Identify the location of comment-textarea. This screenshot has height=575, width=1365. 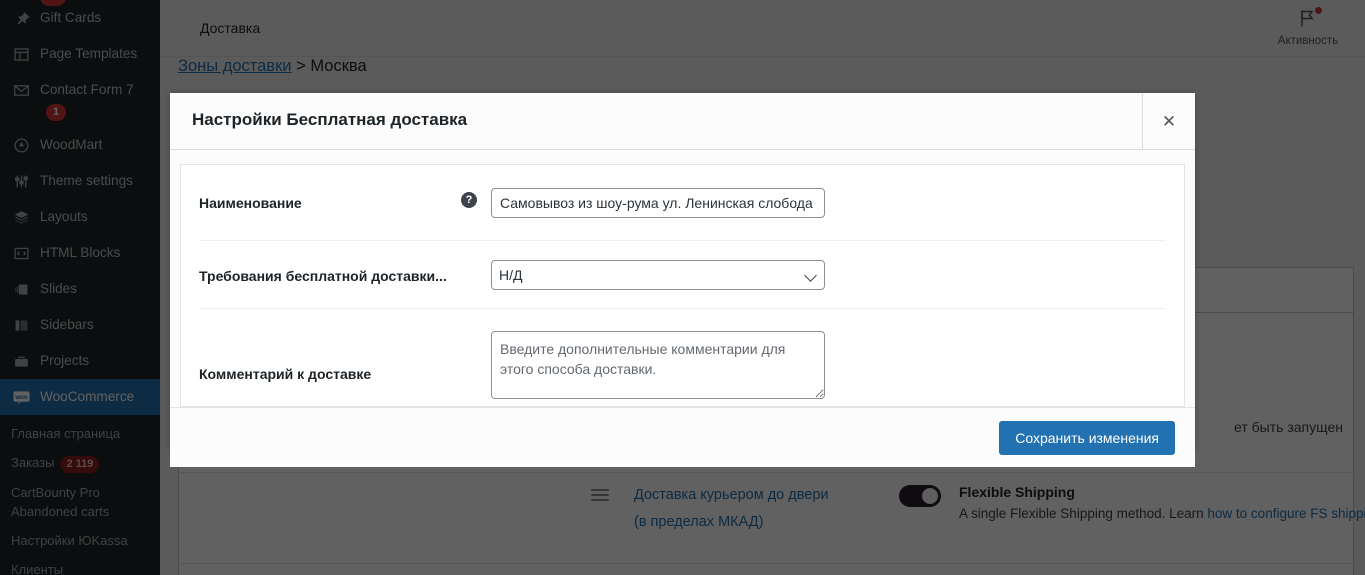
(658, 365).